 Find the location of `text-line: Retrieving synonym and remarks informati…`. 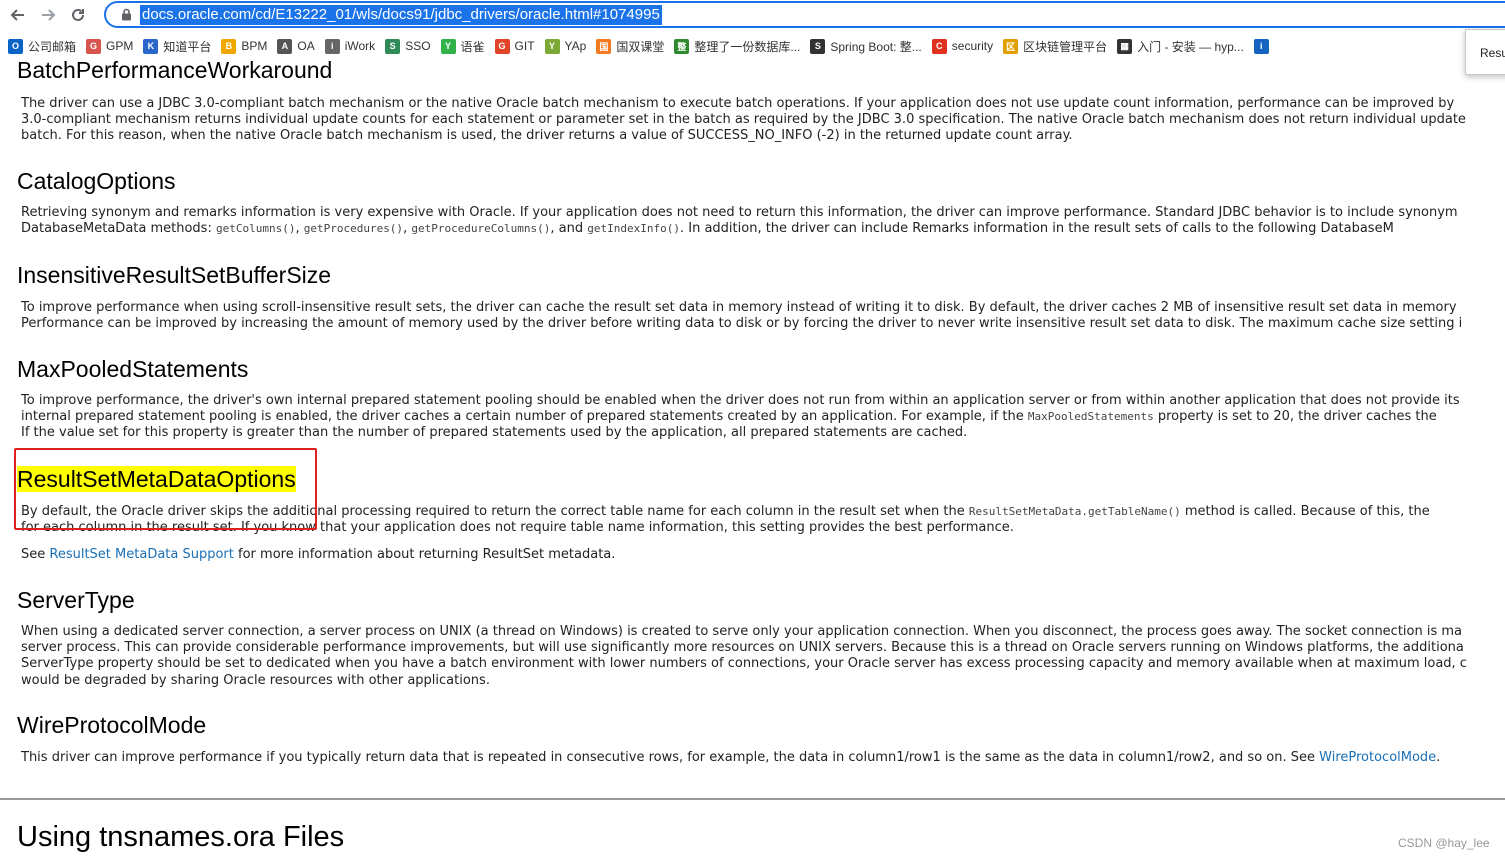

text-line: Retrieving synonym and remarks informati… is located at coordinates (739, 212).